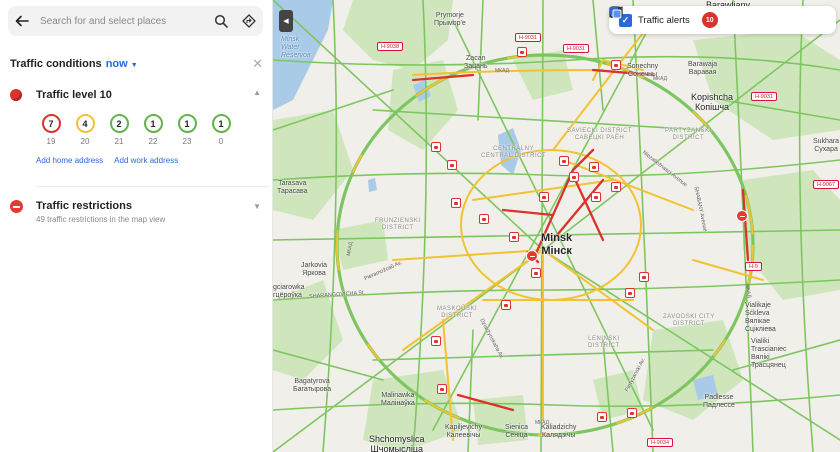  What do you see at coordinates (137, 95) in the screenshot?
I see `traffic-level-row: Traffic level 10 ▲` at bounding box center [137, 95].